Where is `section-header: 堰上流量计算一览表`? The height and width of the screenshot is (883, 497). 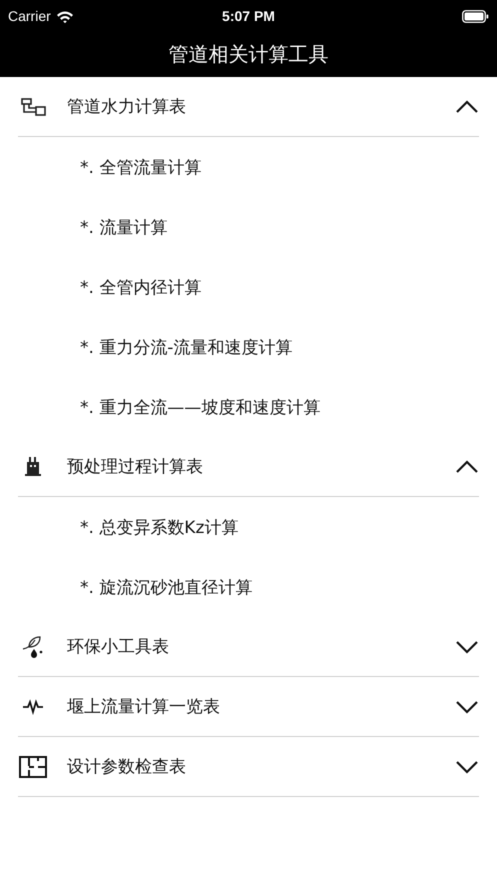
section-header: 堰上流量计算一览表 is located at coordinates (248, 707).